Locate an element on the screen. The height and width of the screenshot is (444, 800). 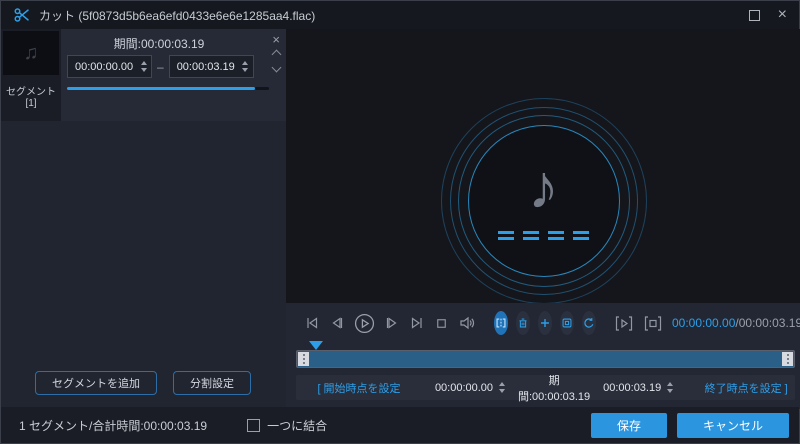
footer-buttons: 保存 キャンセル is located at coordinates (689, 425).